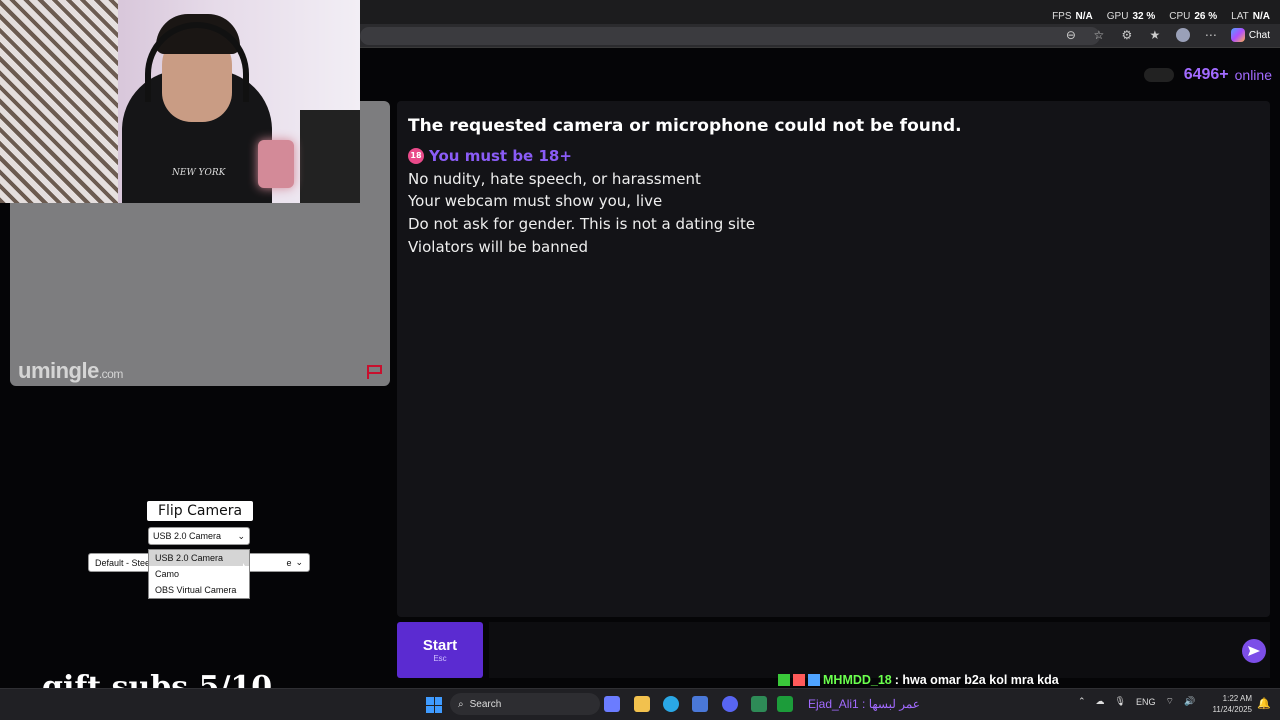 The image size is (1280, 720). I want to click on copilot-icon, so click(1237, 35).